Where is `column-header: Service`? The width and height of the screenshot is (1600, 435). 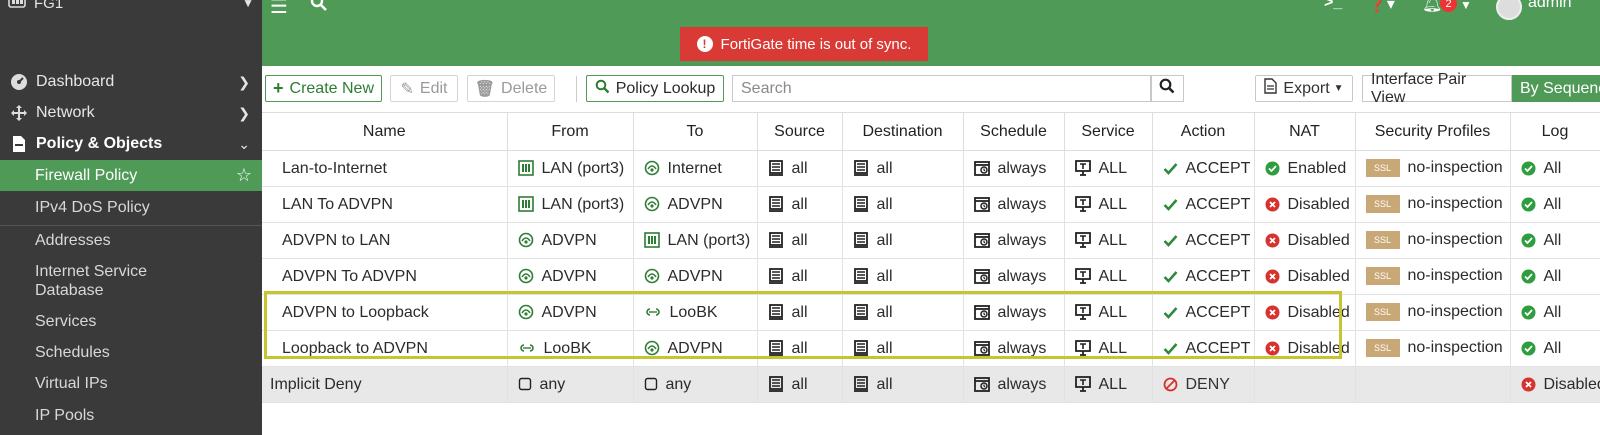
column-header: Service is located at coordinates (1108, 131).